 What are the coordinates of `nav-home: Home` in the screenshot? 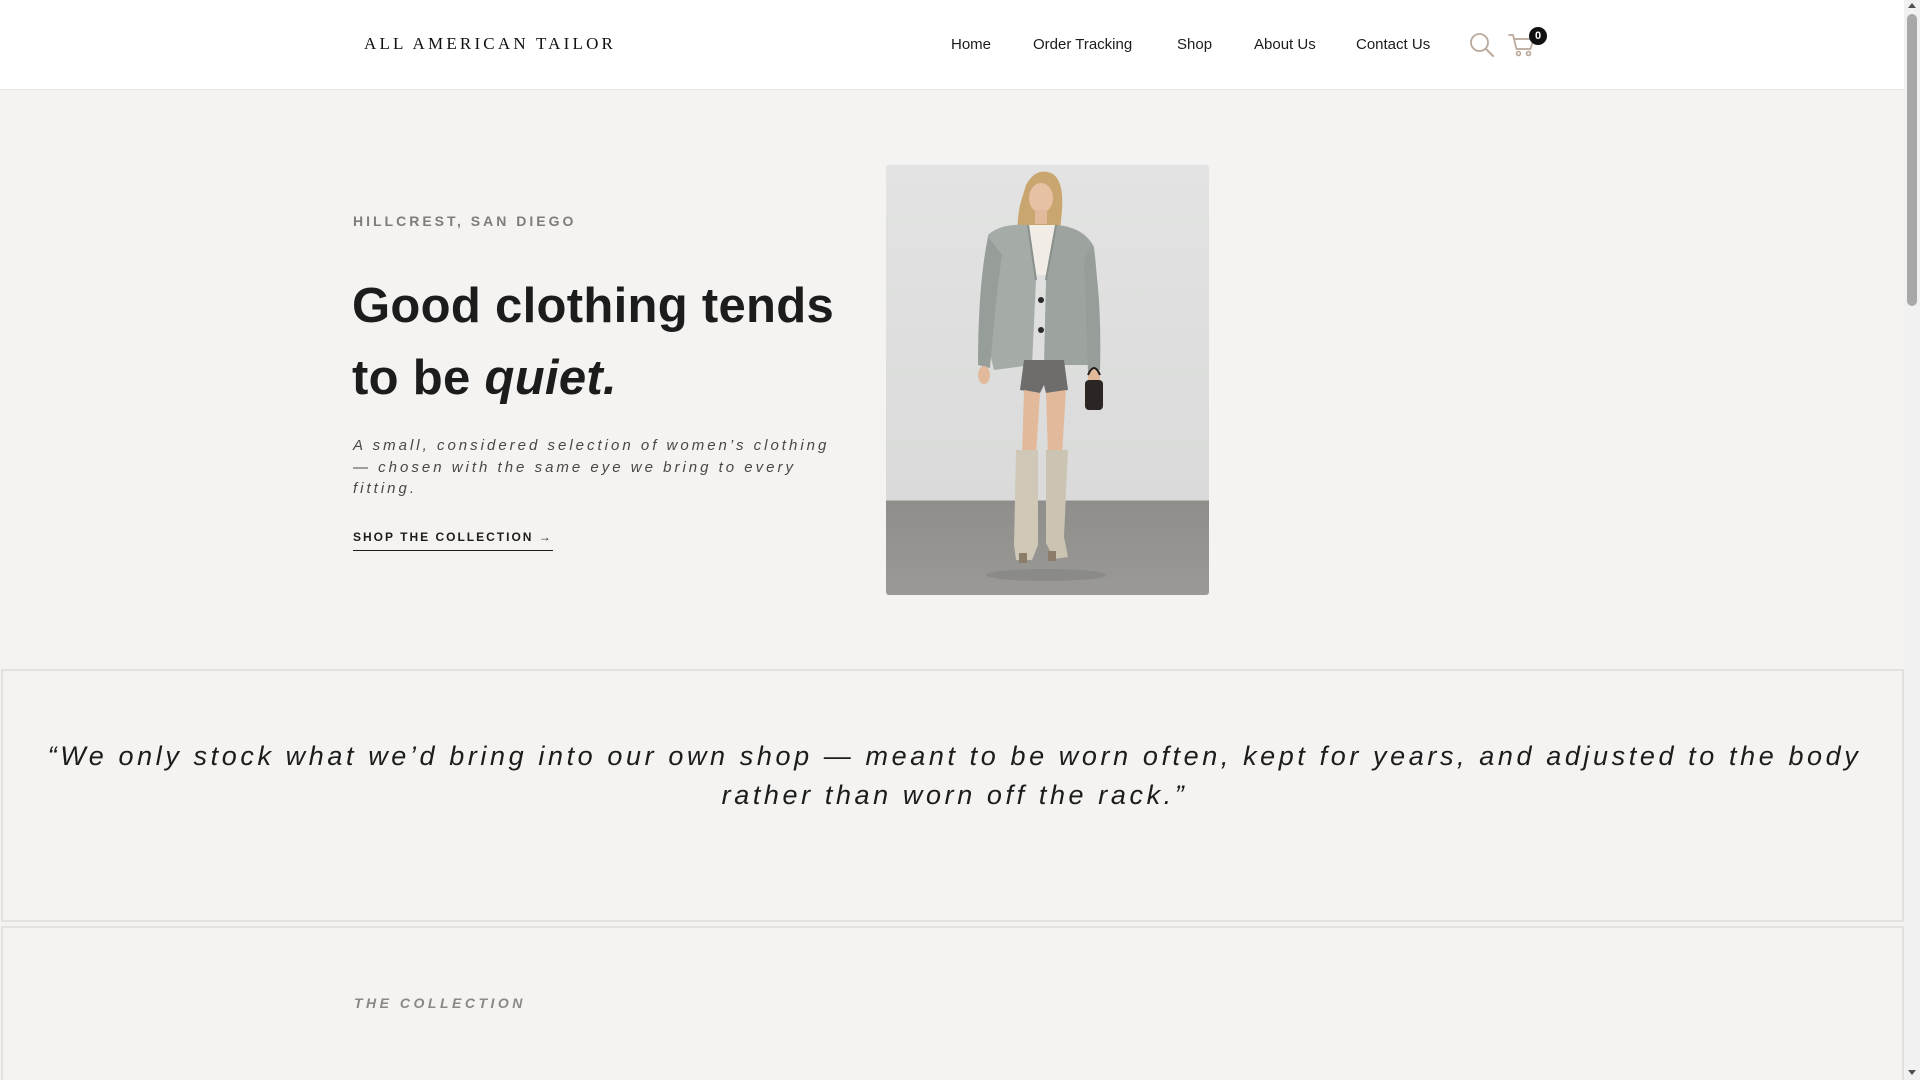 It's located at (971, 44).